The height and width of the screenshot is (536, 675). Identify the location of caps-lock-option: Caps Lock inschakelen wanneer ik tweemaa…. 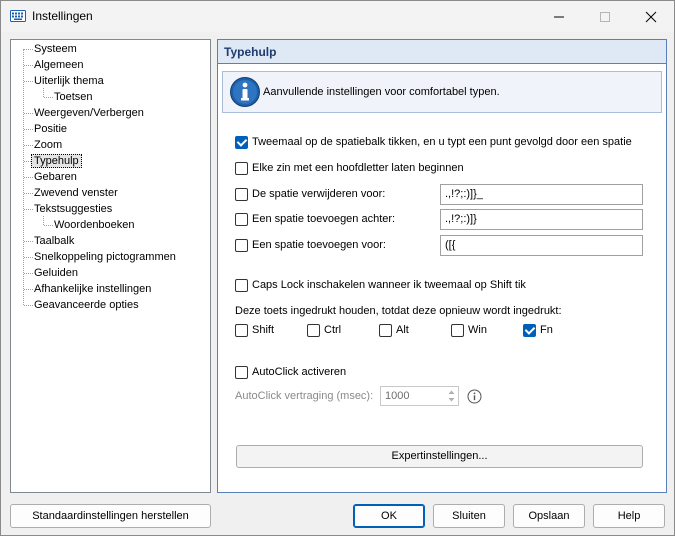
(380, 285).